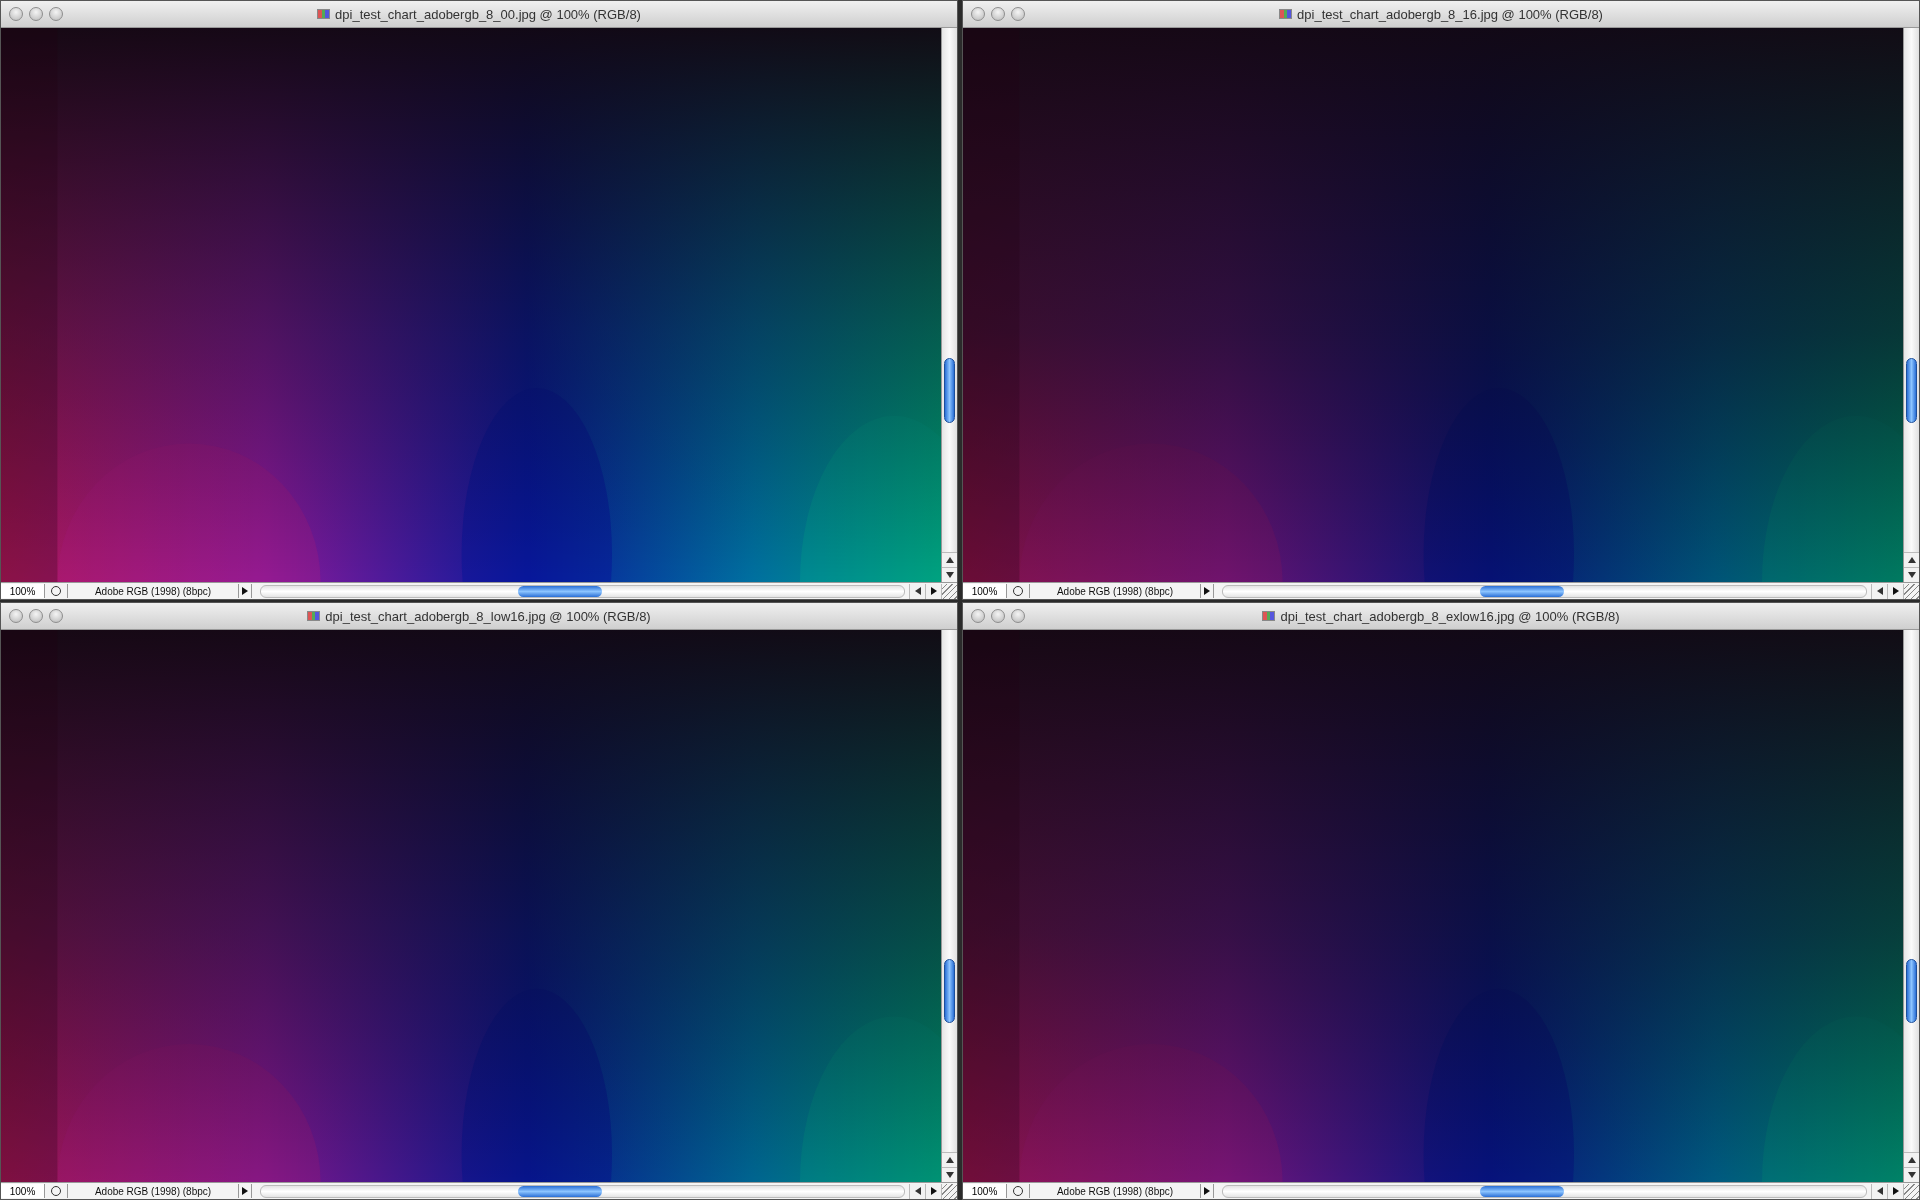 The image size is (1920, 1200). I want to click on window-title: dpi_test_chart_adobergb_8_exlow16.jpg @ 100% (RGB/8), so click(1450, 616).